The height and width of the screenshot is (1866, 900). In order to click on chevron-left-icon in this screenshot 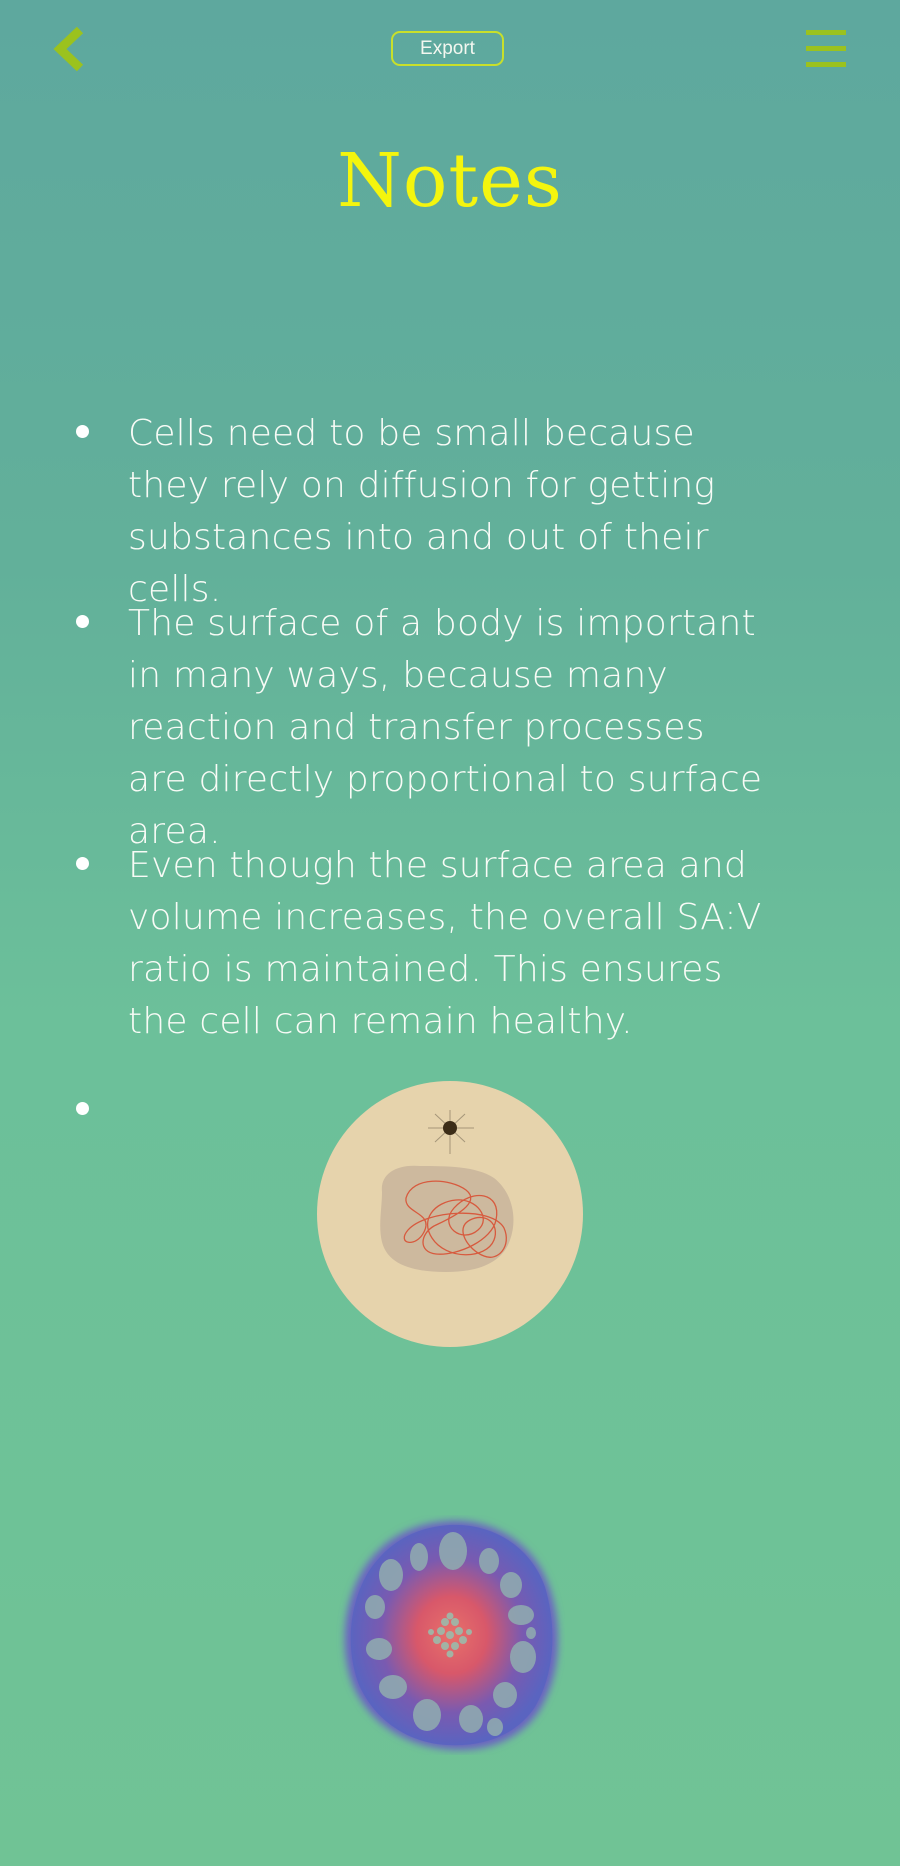, I will do `click(68, 49)`.